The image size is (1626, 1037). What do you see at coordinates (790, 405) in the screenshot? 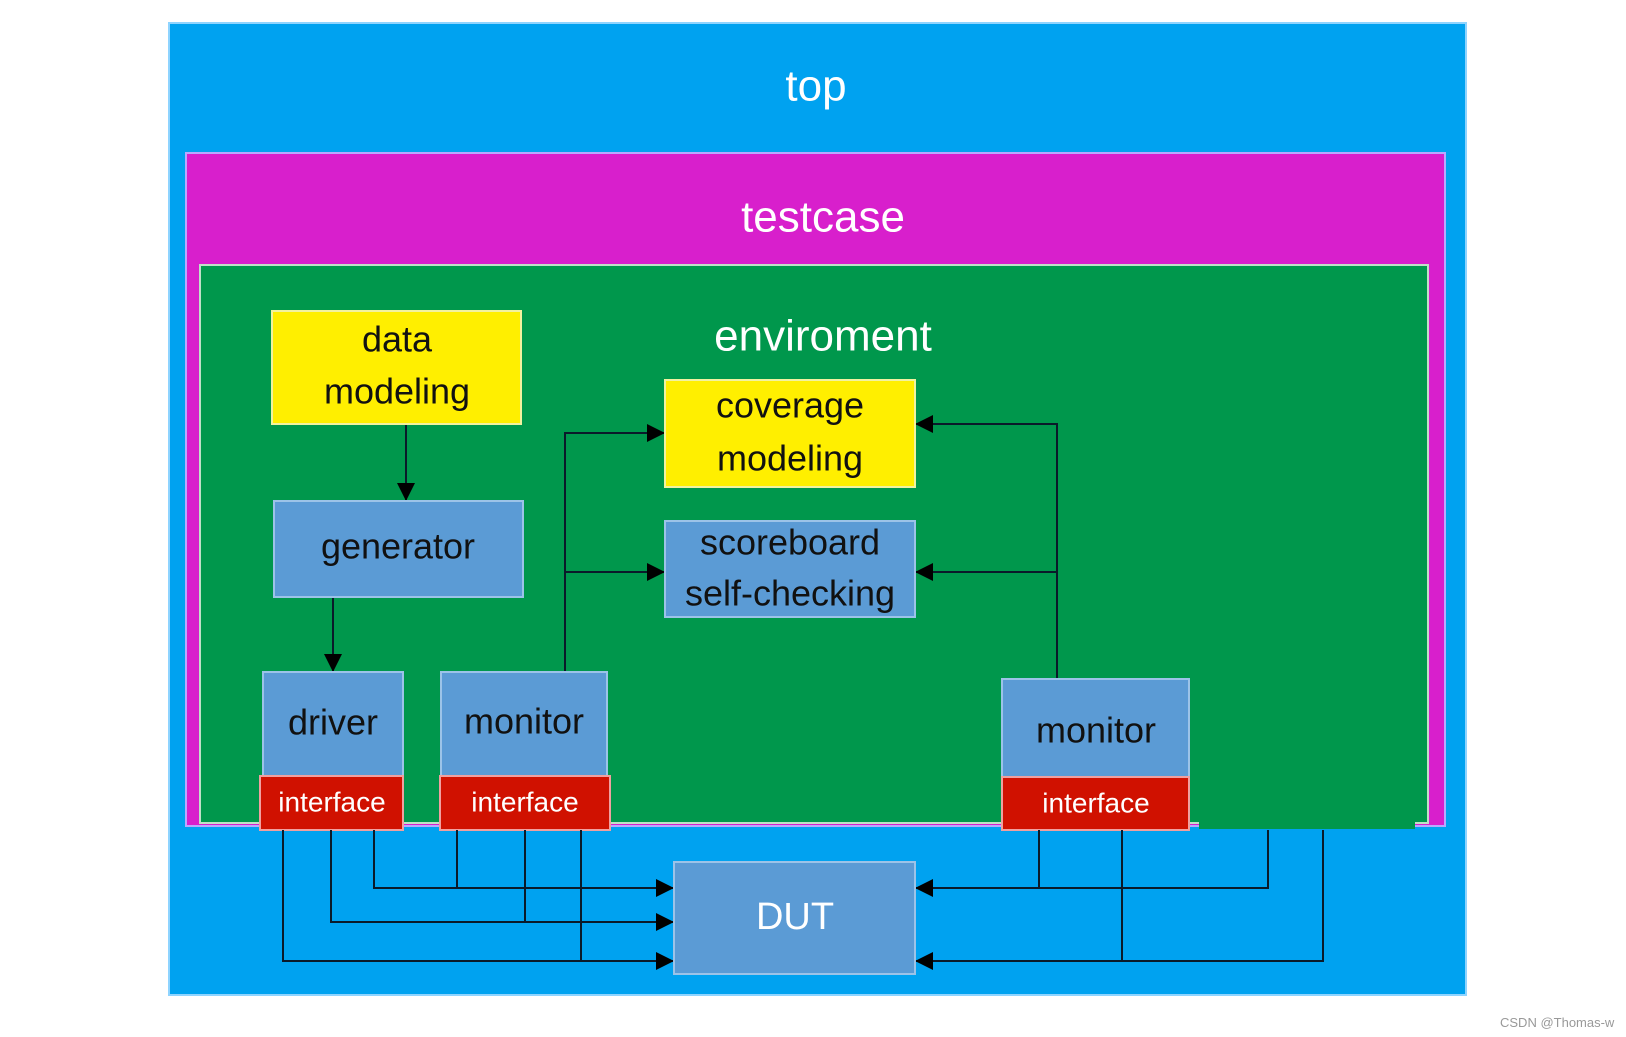
I see `coverage-line1: coverage` at bounding box center [790, 405].